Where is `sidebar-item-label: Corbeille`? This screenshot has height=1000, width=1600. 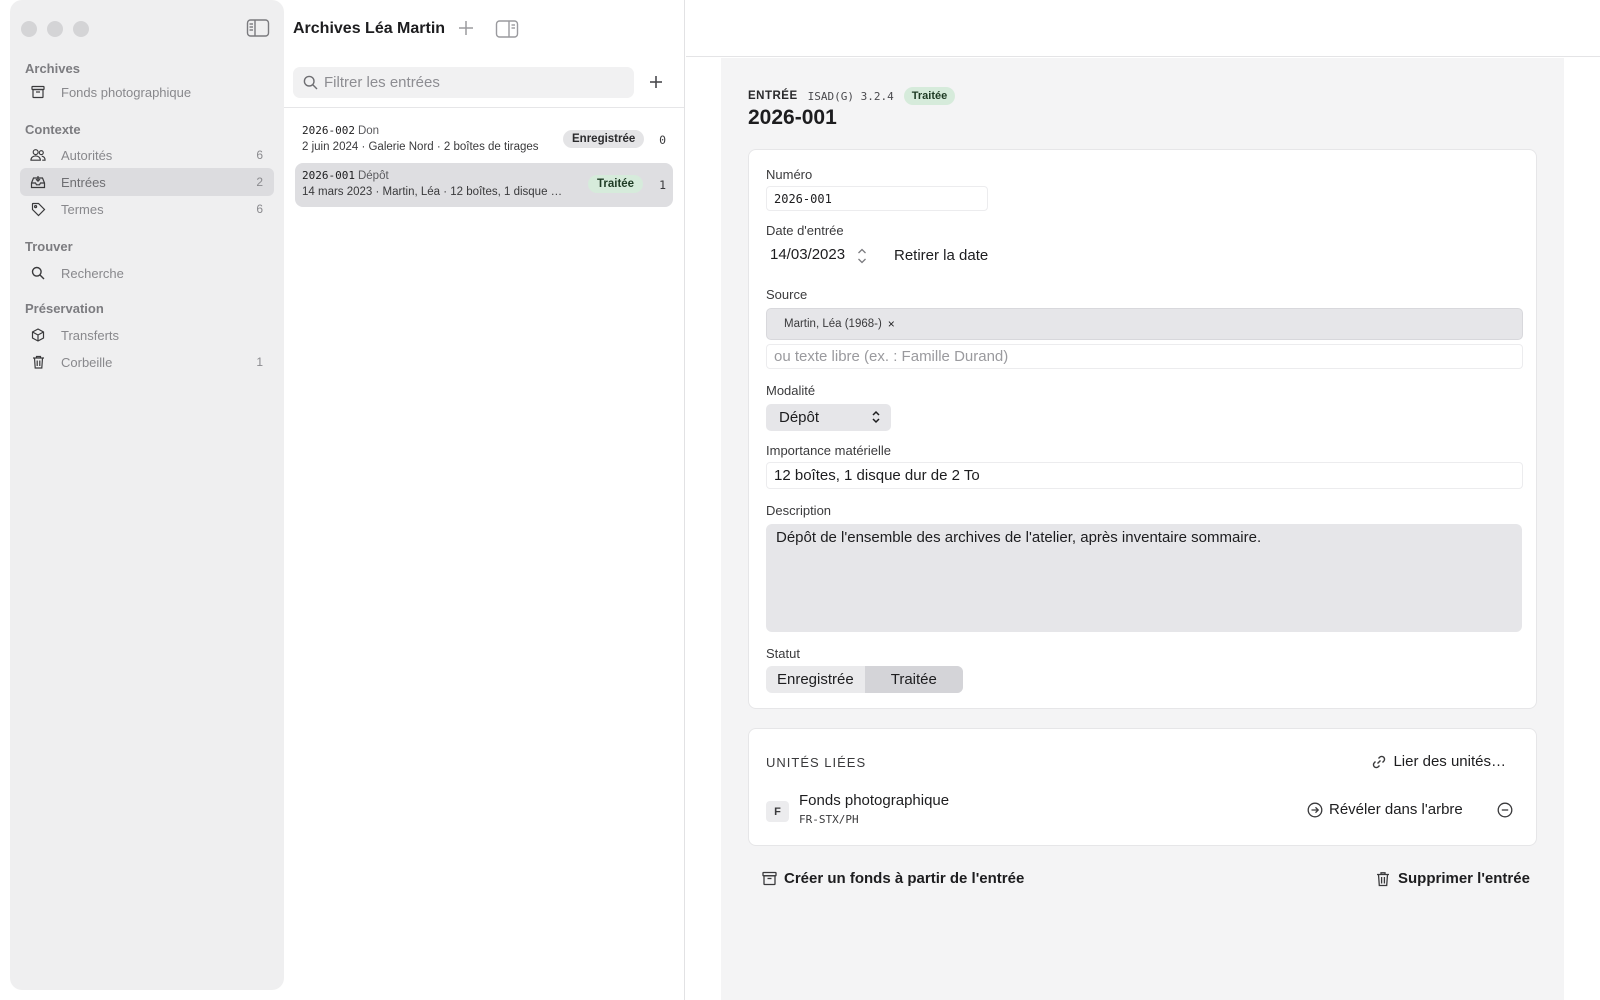
sidebar-item-label: Corbeille is located at coordinates (87, 362).